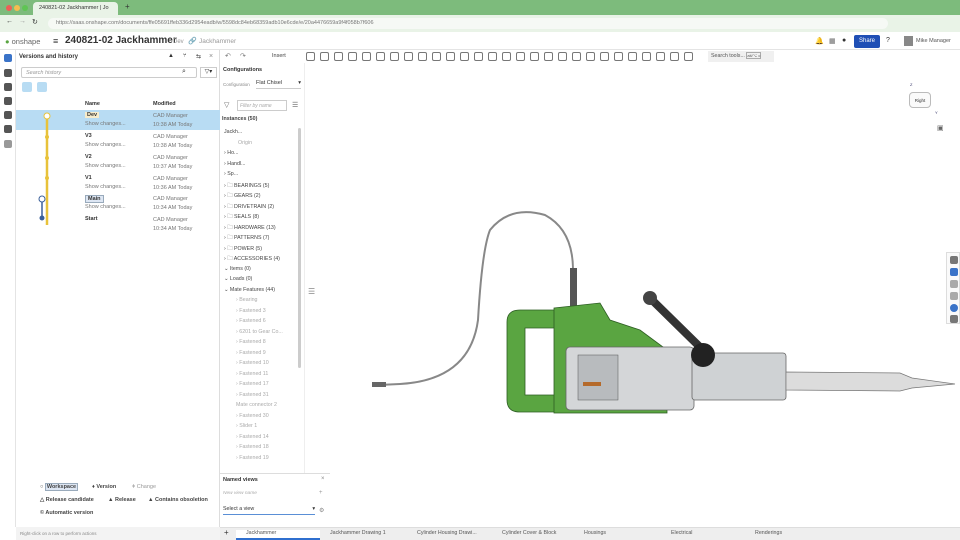  Describe the element at coordinates (185, 56) in the screenshot. I see `branch-create-icon: ⑂` at that location.